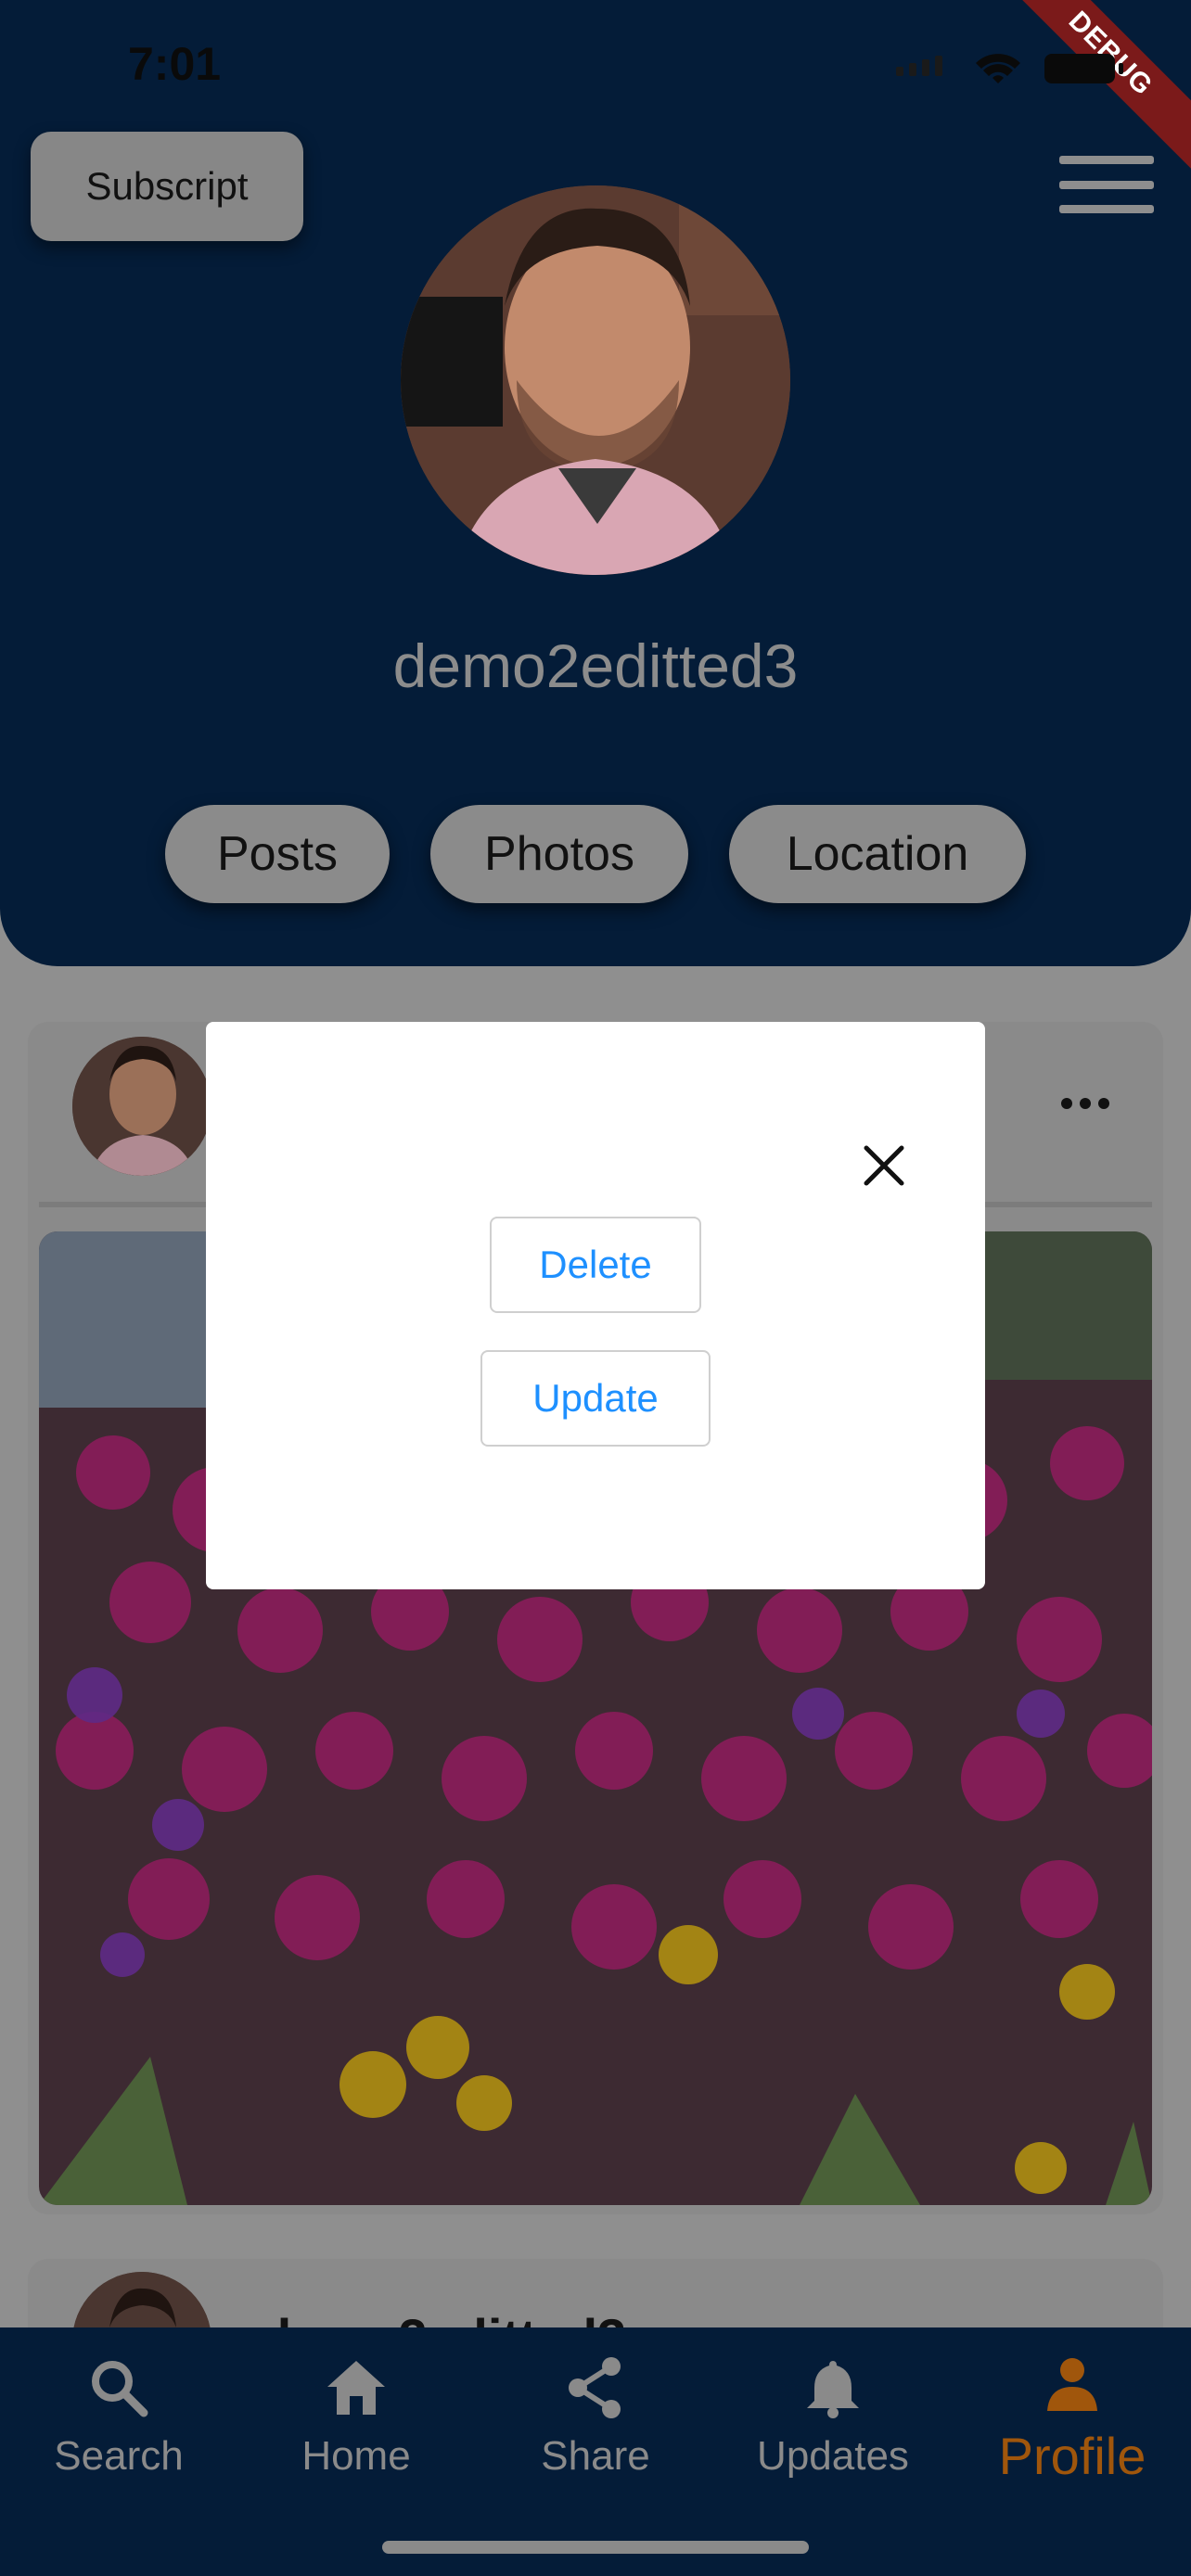 This screenshot has width=1191, height=2576. What do you see at coordinates (884, 1165) in the screenshot?
I see `close-icon` at bounding box center [884, 1165].